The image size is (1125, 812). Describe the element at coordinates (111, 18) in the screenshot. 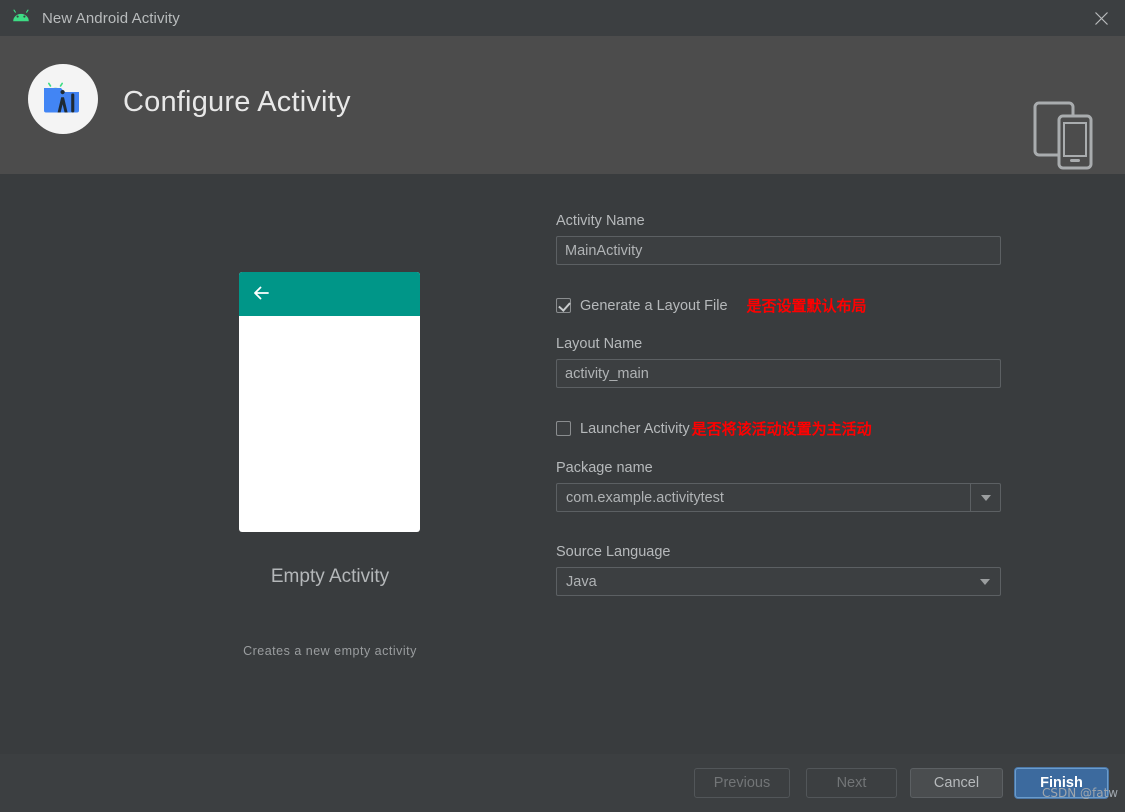

I see `window-title: New Android Activity` at that location.